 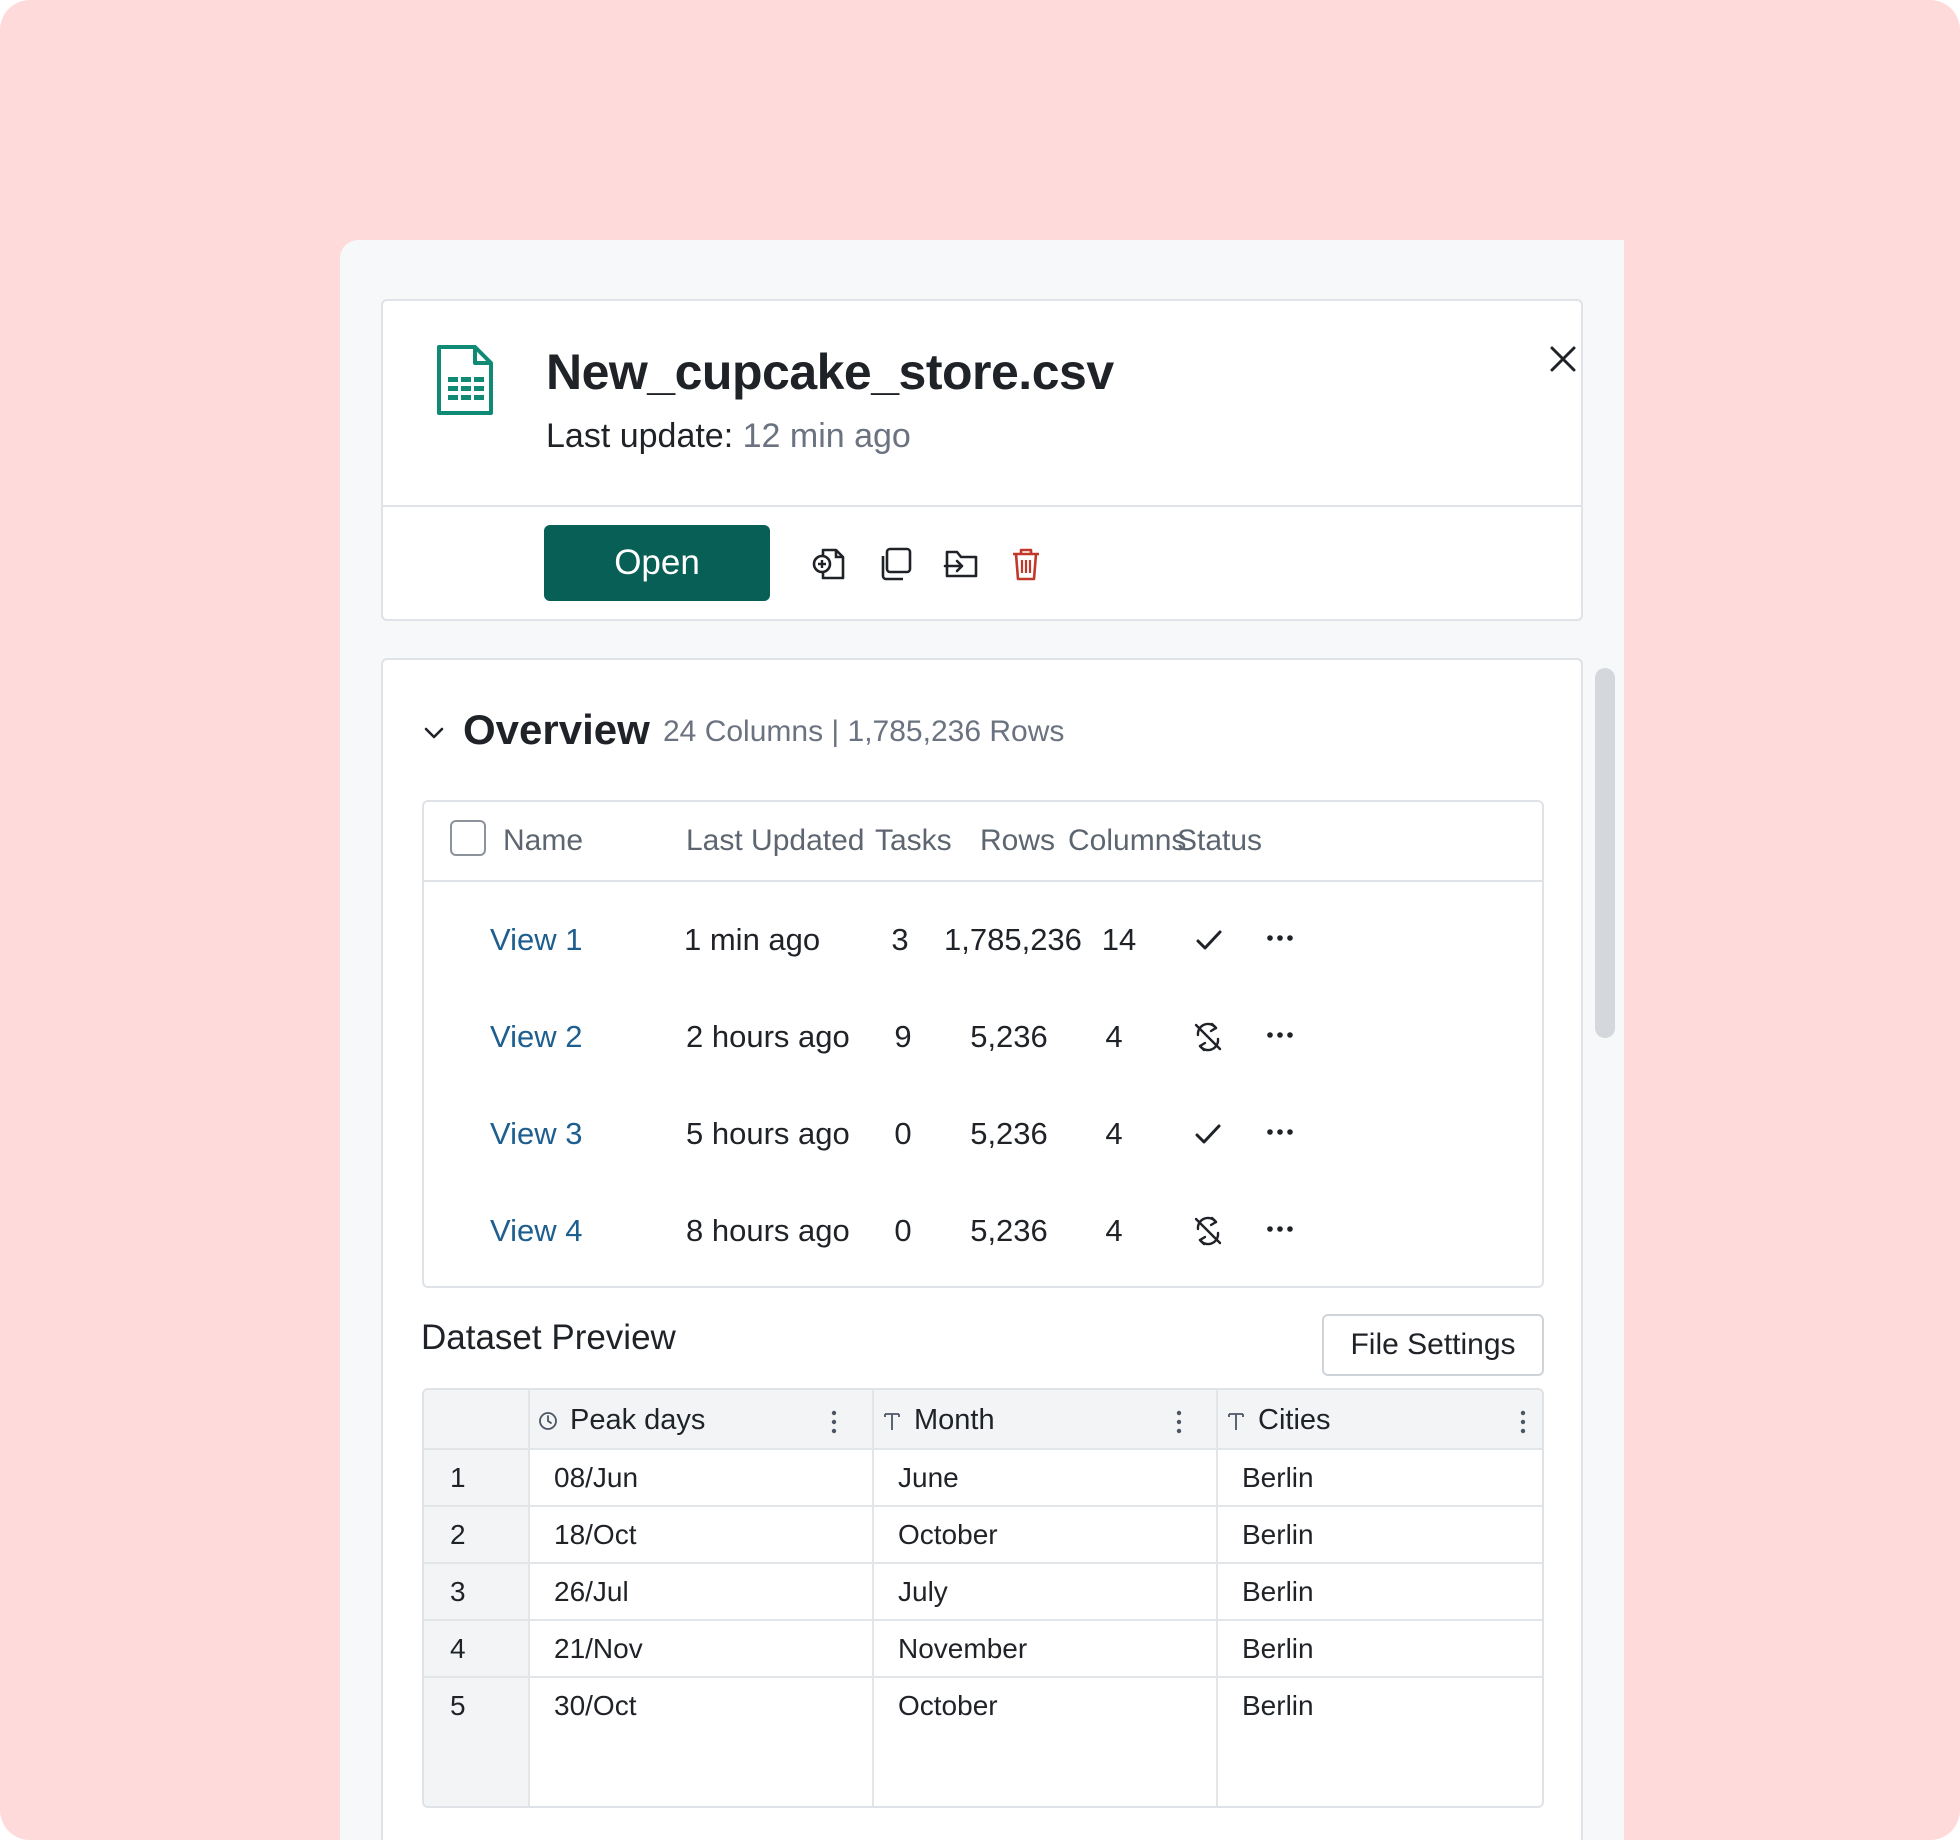 I want to click on table-row: 1 08/Jun June Berlin, so click(x=983, y=1478).